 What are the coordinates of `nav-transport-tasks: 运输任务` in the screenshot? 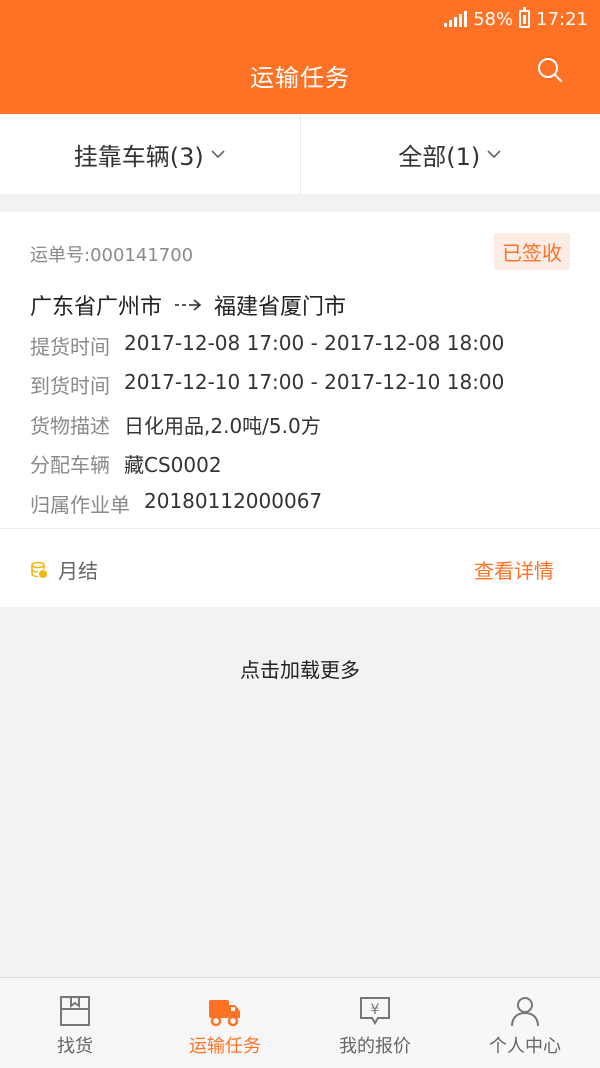 It's located at (225, 1023).